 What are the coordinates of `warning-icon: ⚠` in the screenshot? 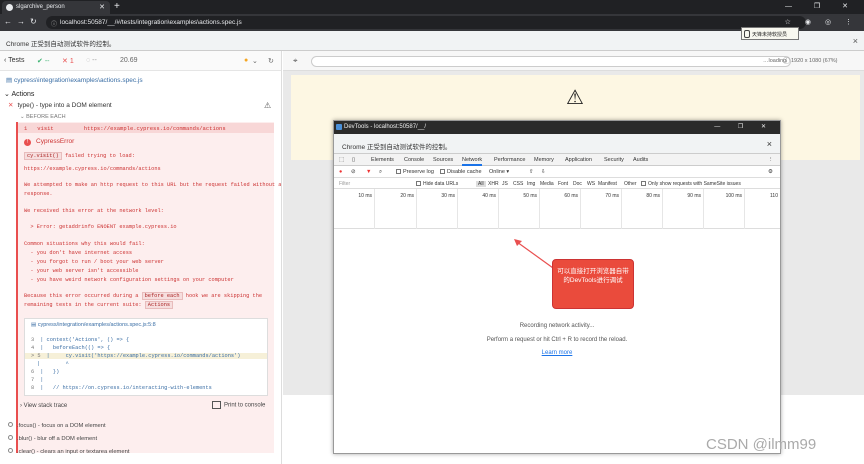 It's located at (575, 98).